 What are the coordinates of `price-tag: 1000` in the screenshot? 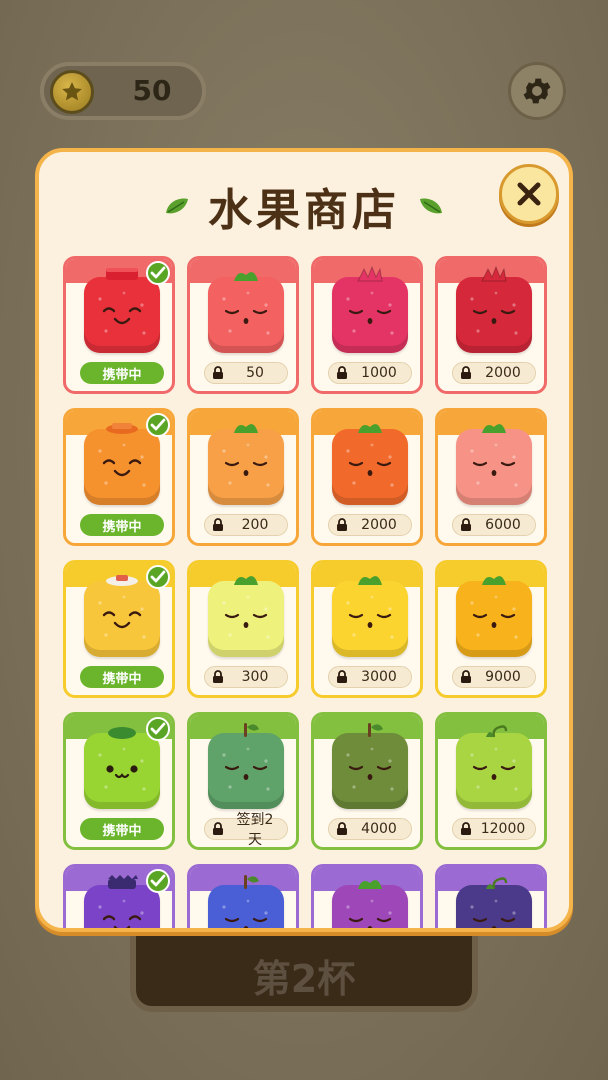 It's located at (370, 373).